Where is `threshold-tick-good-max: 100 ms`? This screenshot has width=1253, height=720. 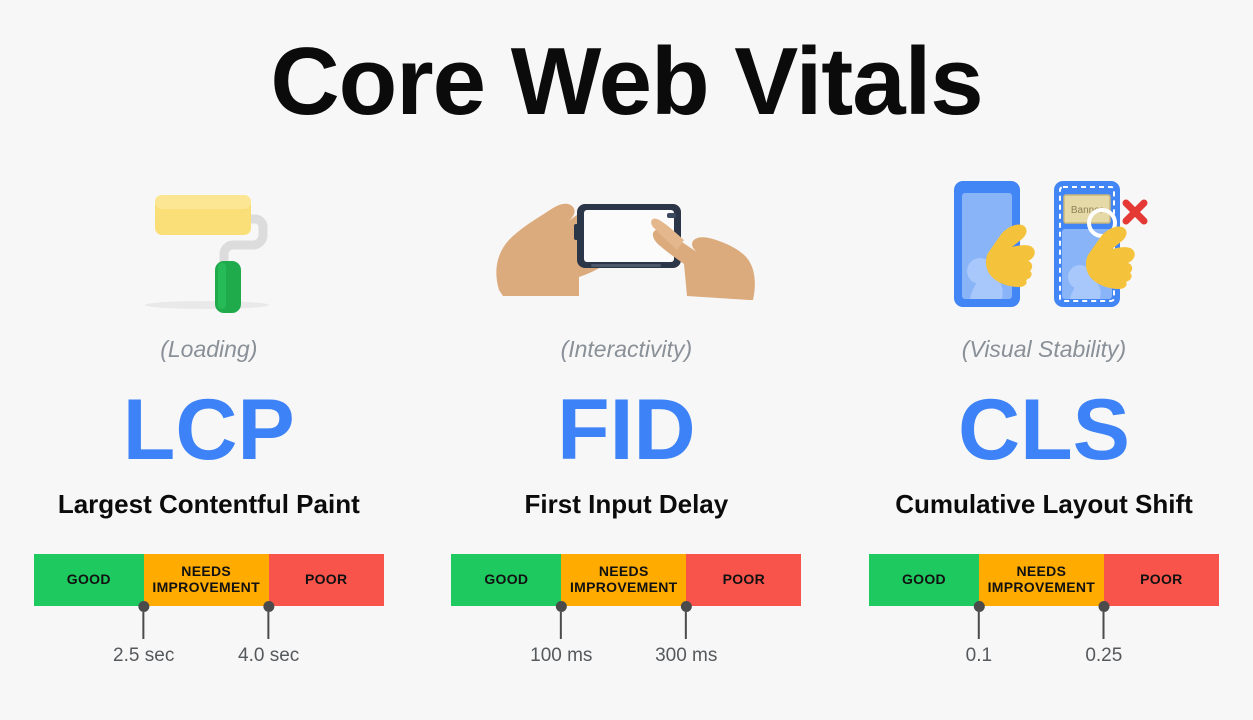
threshold-tick-good-max: 100 ms is located at coordinates (561, 634).